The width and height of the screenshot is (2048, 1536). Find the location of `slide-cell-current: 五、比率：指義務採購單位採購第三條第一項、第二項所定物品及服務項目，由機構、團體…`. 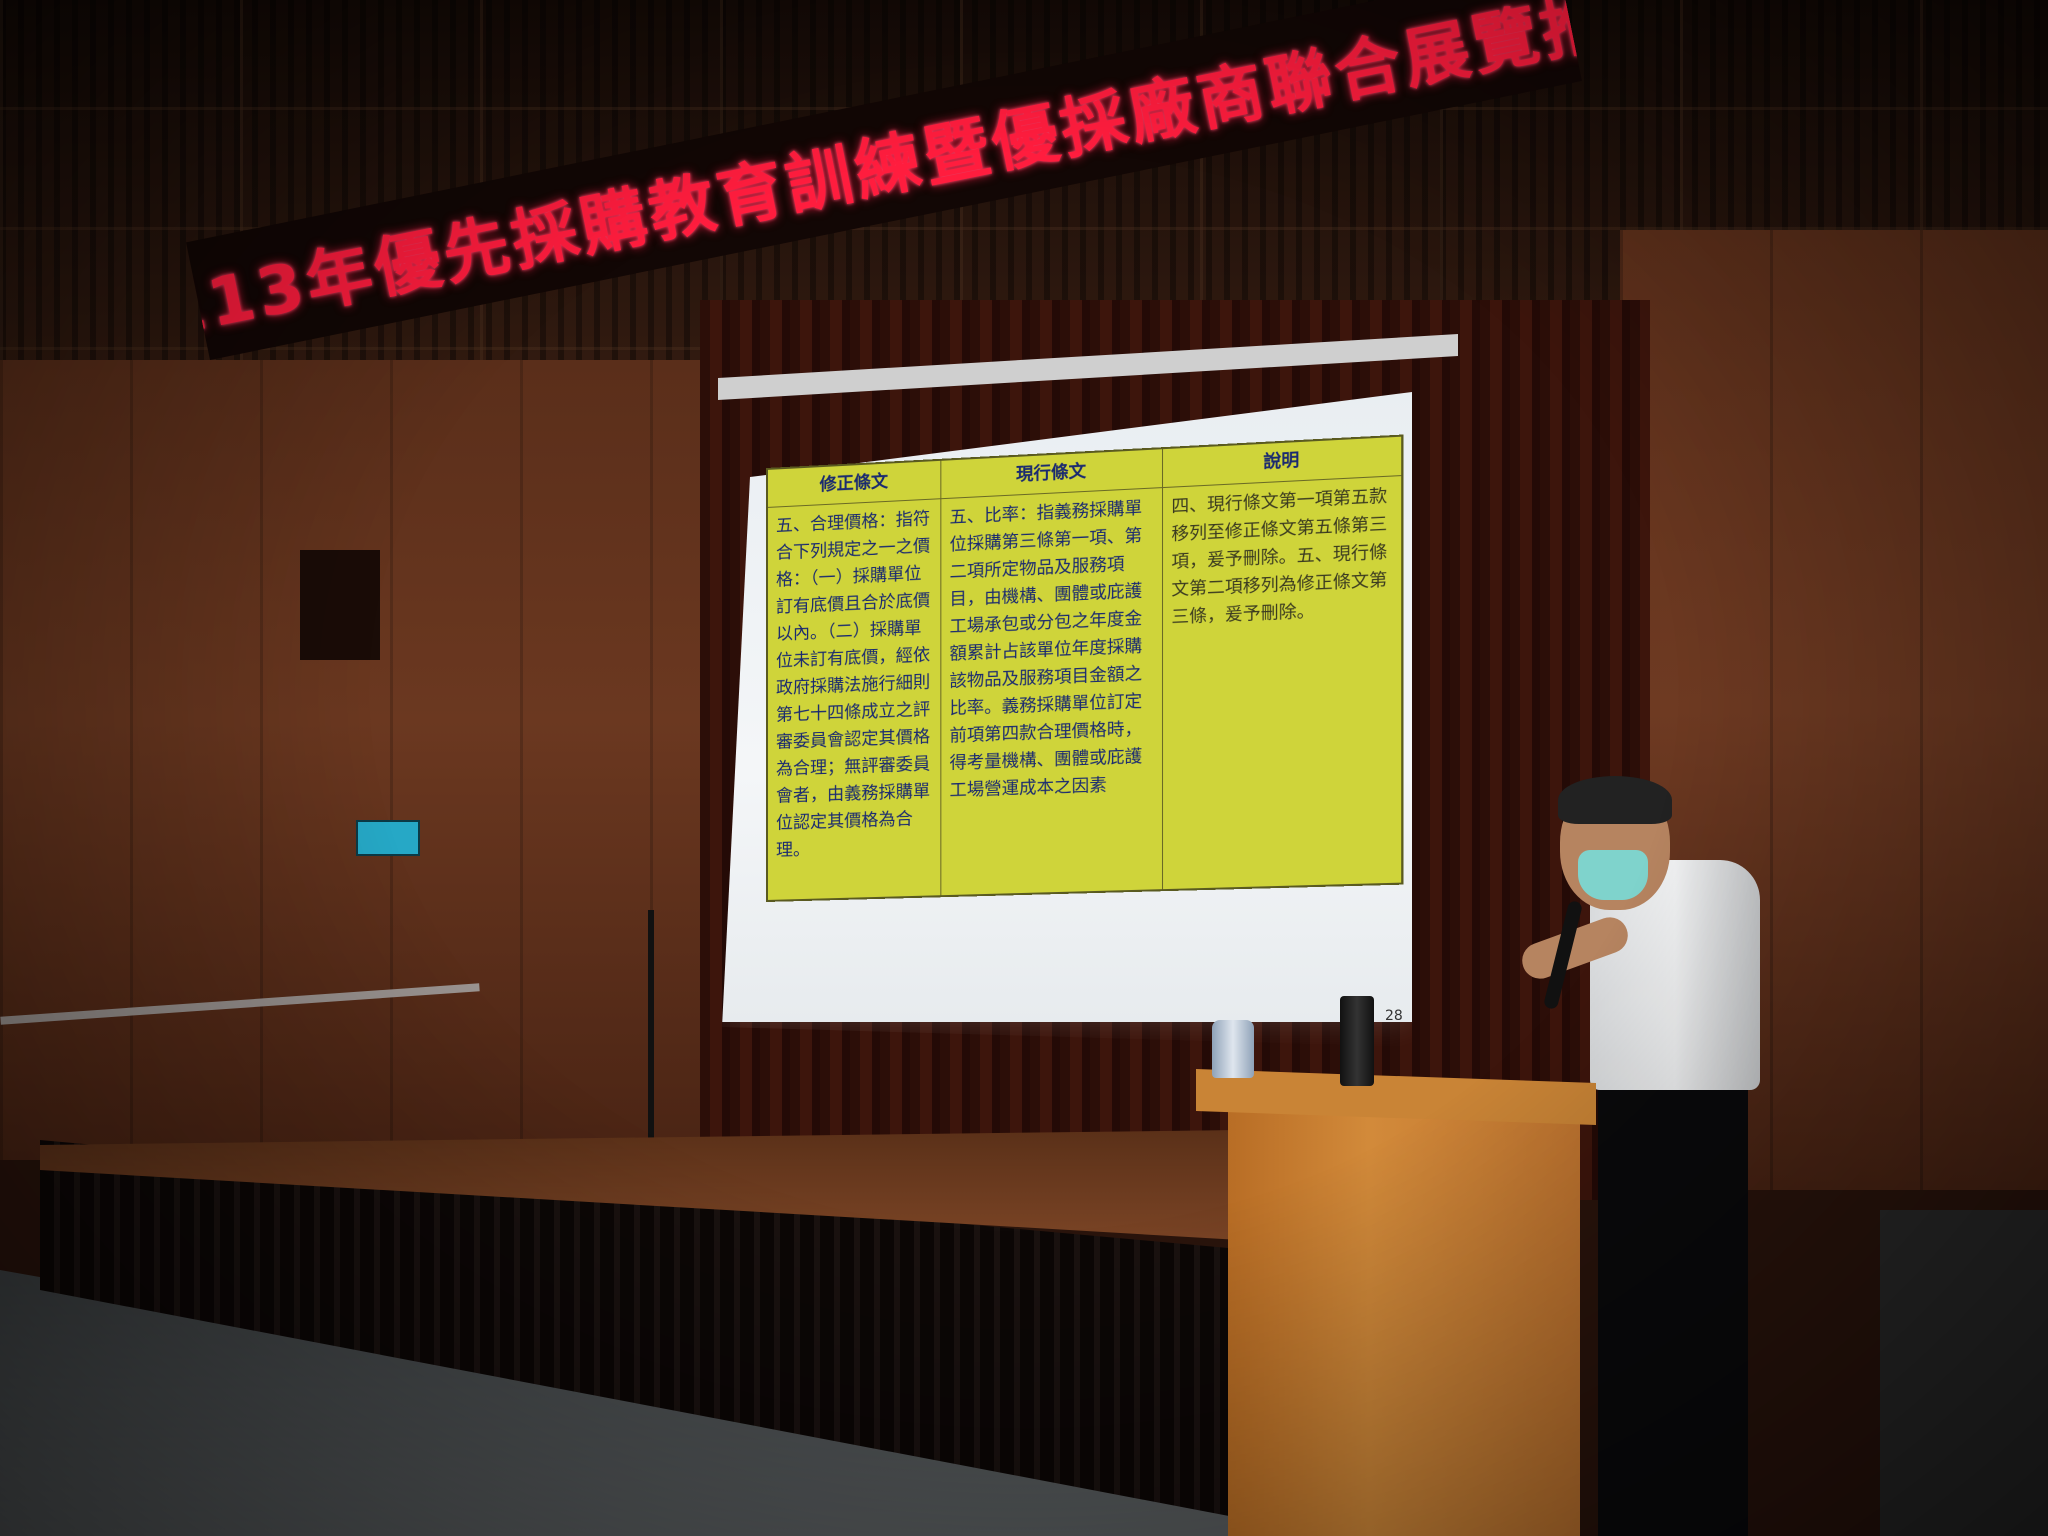

slide-cell-current: 五、比率：指義務採購單位採購第三條第一項、第二項所定物品及服務項目，由機構、團體… is located at coordinates (1052, 691).